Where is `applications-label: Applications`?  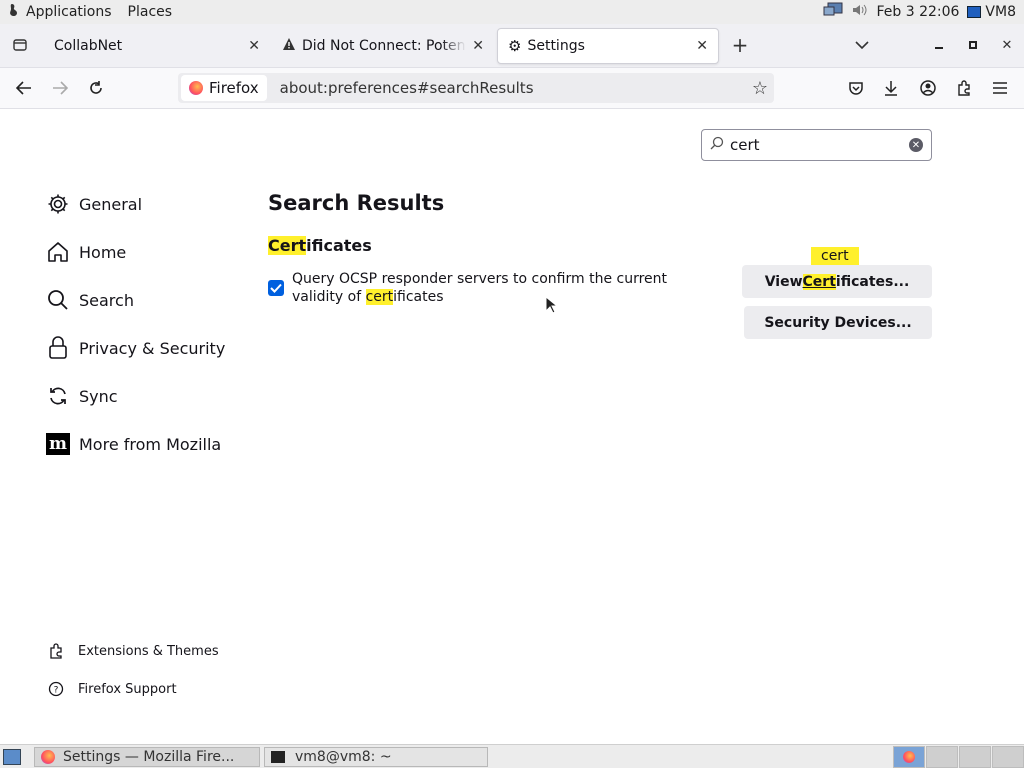 applications-label: Applications is located at coordinates (69, 12).